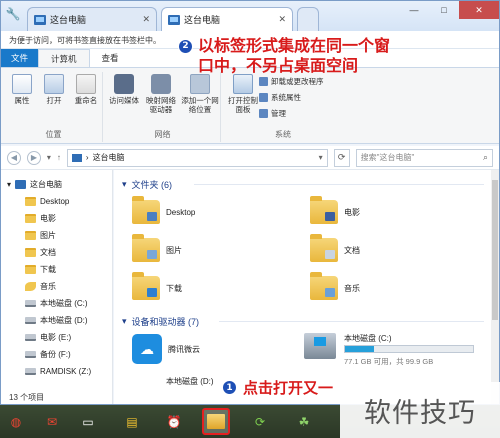 This screenshot has height=438, width=500. What do you see at coordinates (9, 184) in the screenshot?
I see `expand-icon: ▾` at bounding box center [9, 184].